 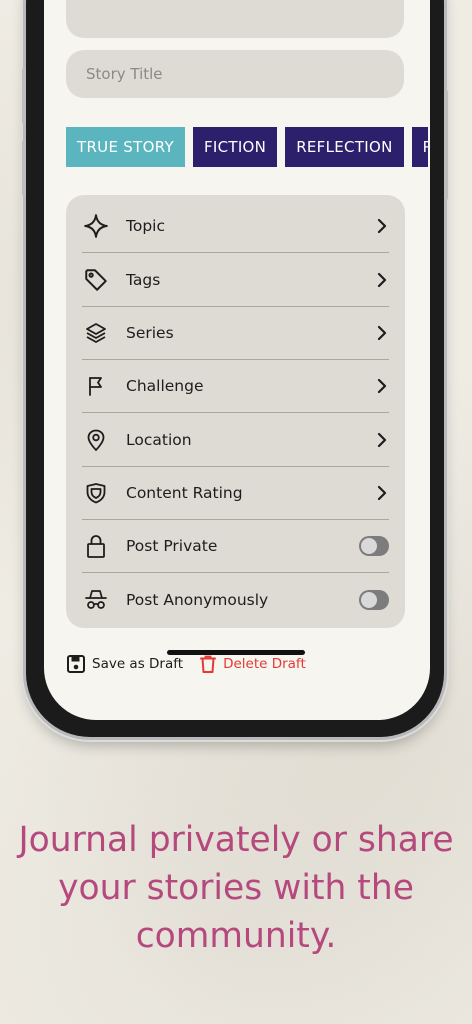 What do you see at coordinates (186, 664) in the screenshot?
I see `draft-actions: Save as Draft Delete Draft` at bounding box center [186, 664].